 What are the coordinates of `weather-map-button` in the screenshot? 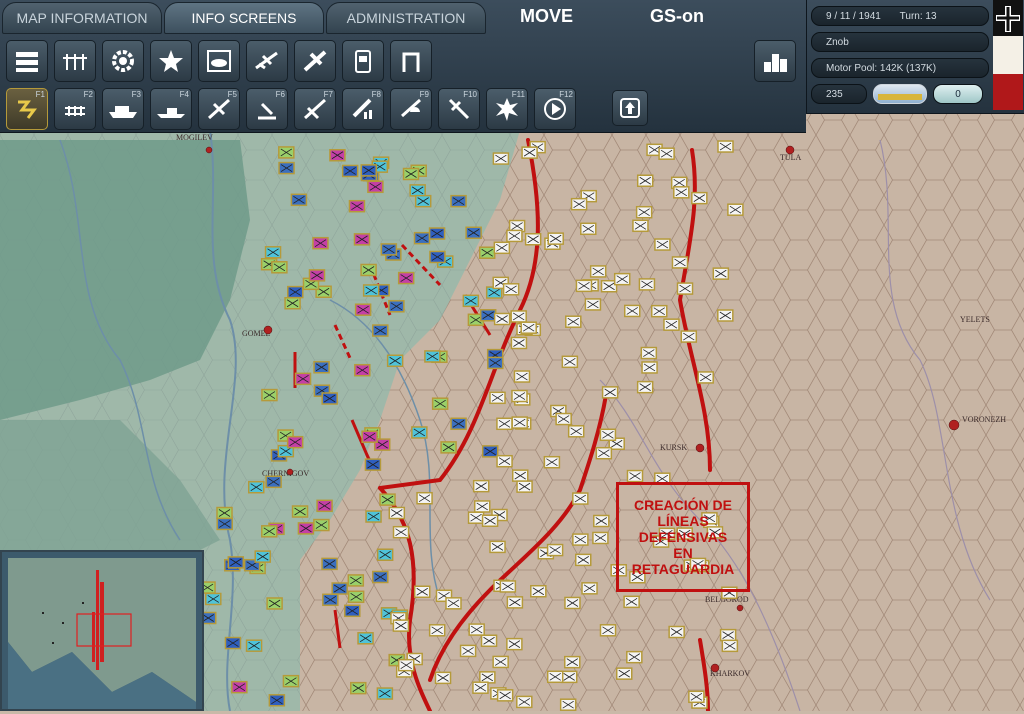 It's located at (219, 61).